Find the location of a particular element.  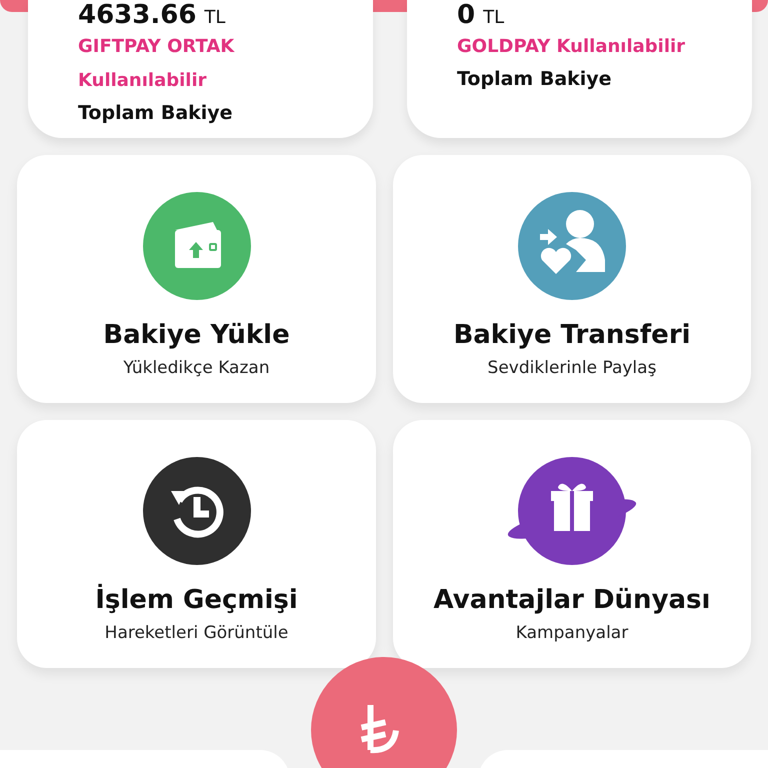

action-subtitle: Kampanyalar is located at coordinates (572, 633).